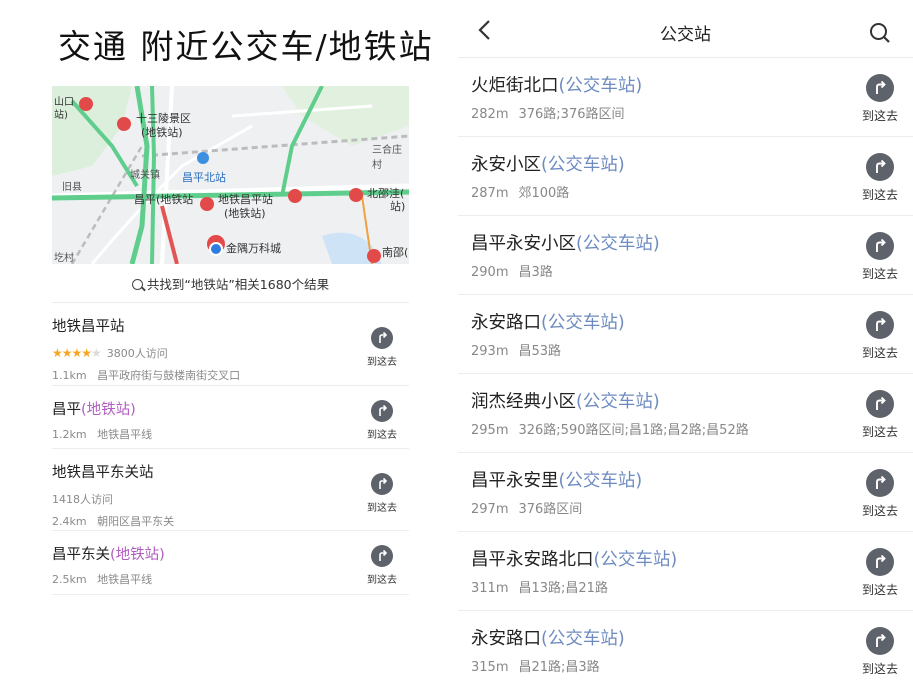 Image resolution: width=913 pixels, height=683 pixels. Describe the element at coordinates (685, 571) in the screenshot. I see `bus-stop-row: 昌平永安路北口(公交车站) 311m 昌13路;昌21路 到这去` at that location.